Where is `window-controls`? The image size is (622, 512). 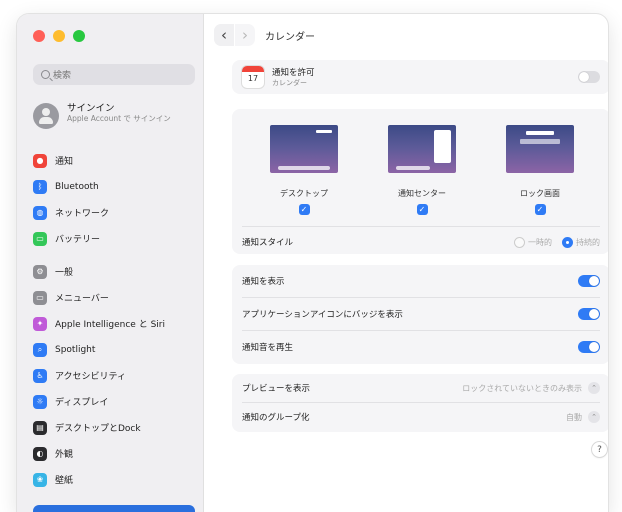
window-controls is located at coordinates (59, 36).